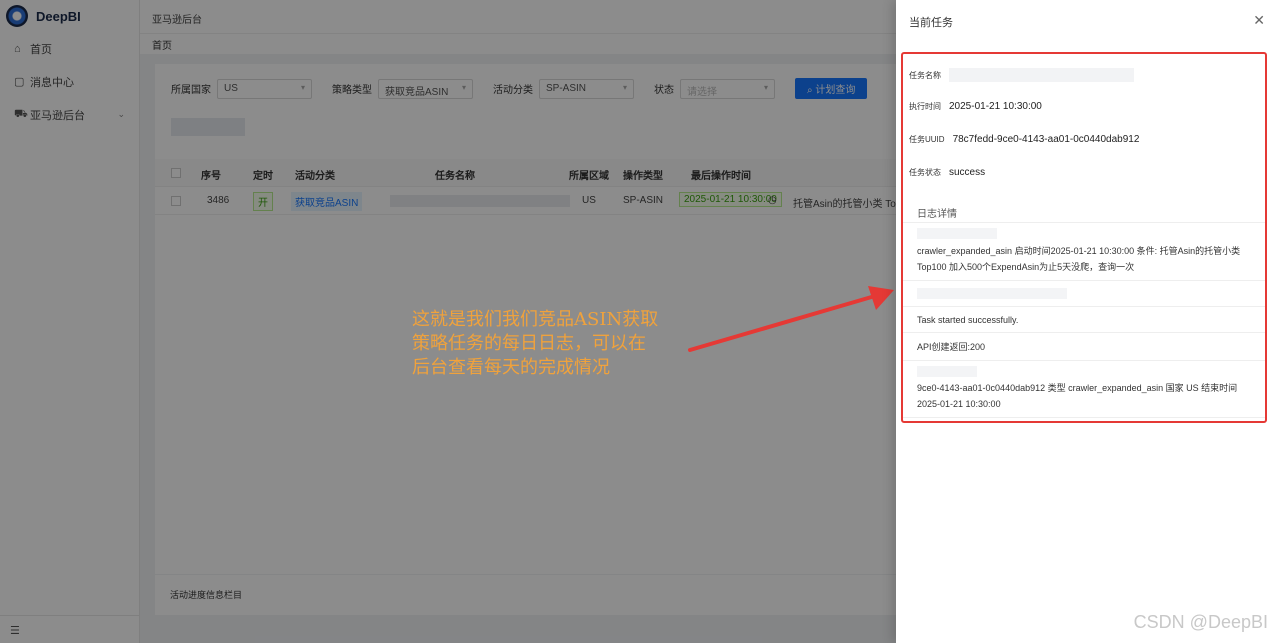  What do you see at coordinates (931, 23) in the screenshot?
I see `drawer-title: 当前任务` at bounding box center [931, 23].